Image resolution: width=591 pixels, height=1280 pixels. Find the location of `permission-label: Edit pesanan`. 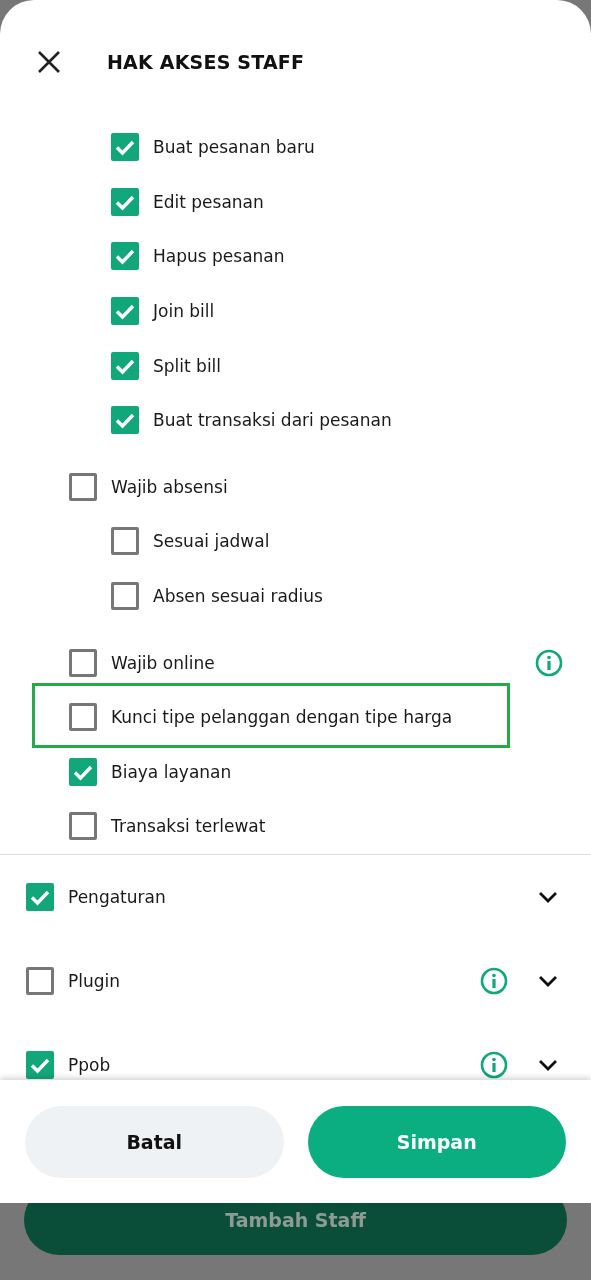

permission-label: Edit pesanan is located at coordinates (208, 201).